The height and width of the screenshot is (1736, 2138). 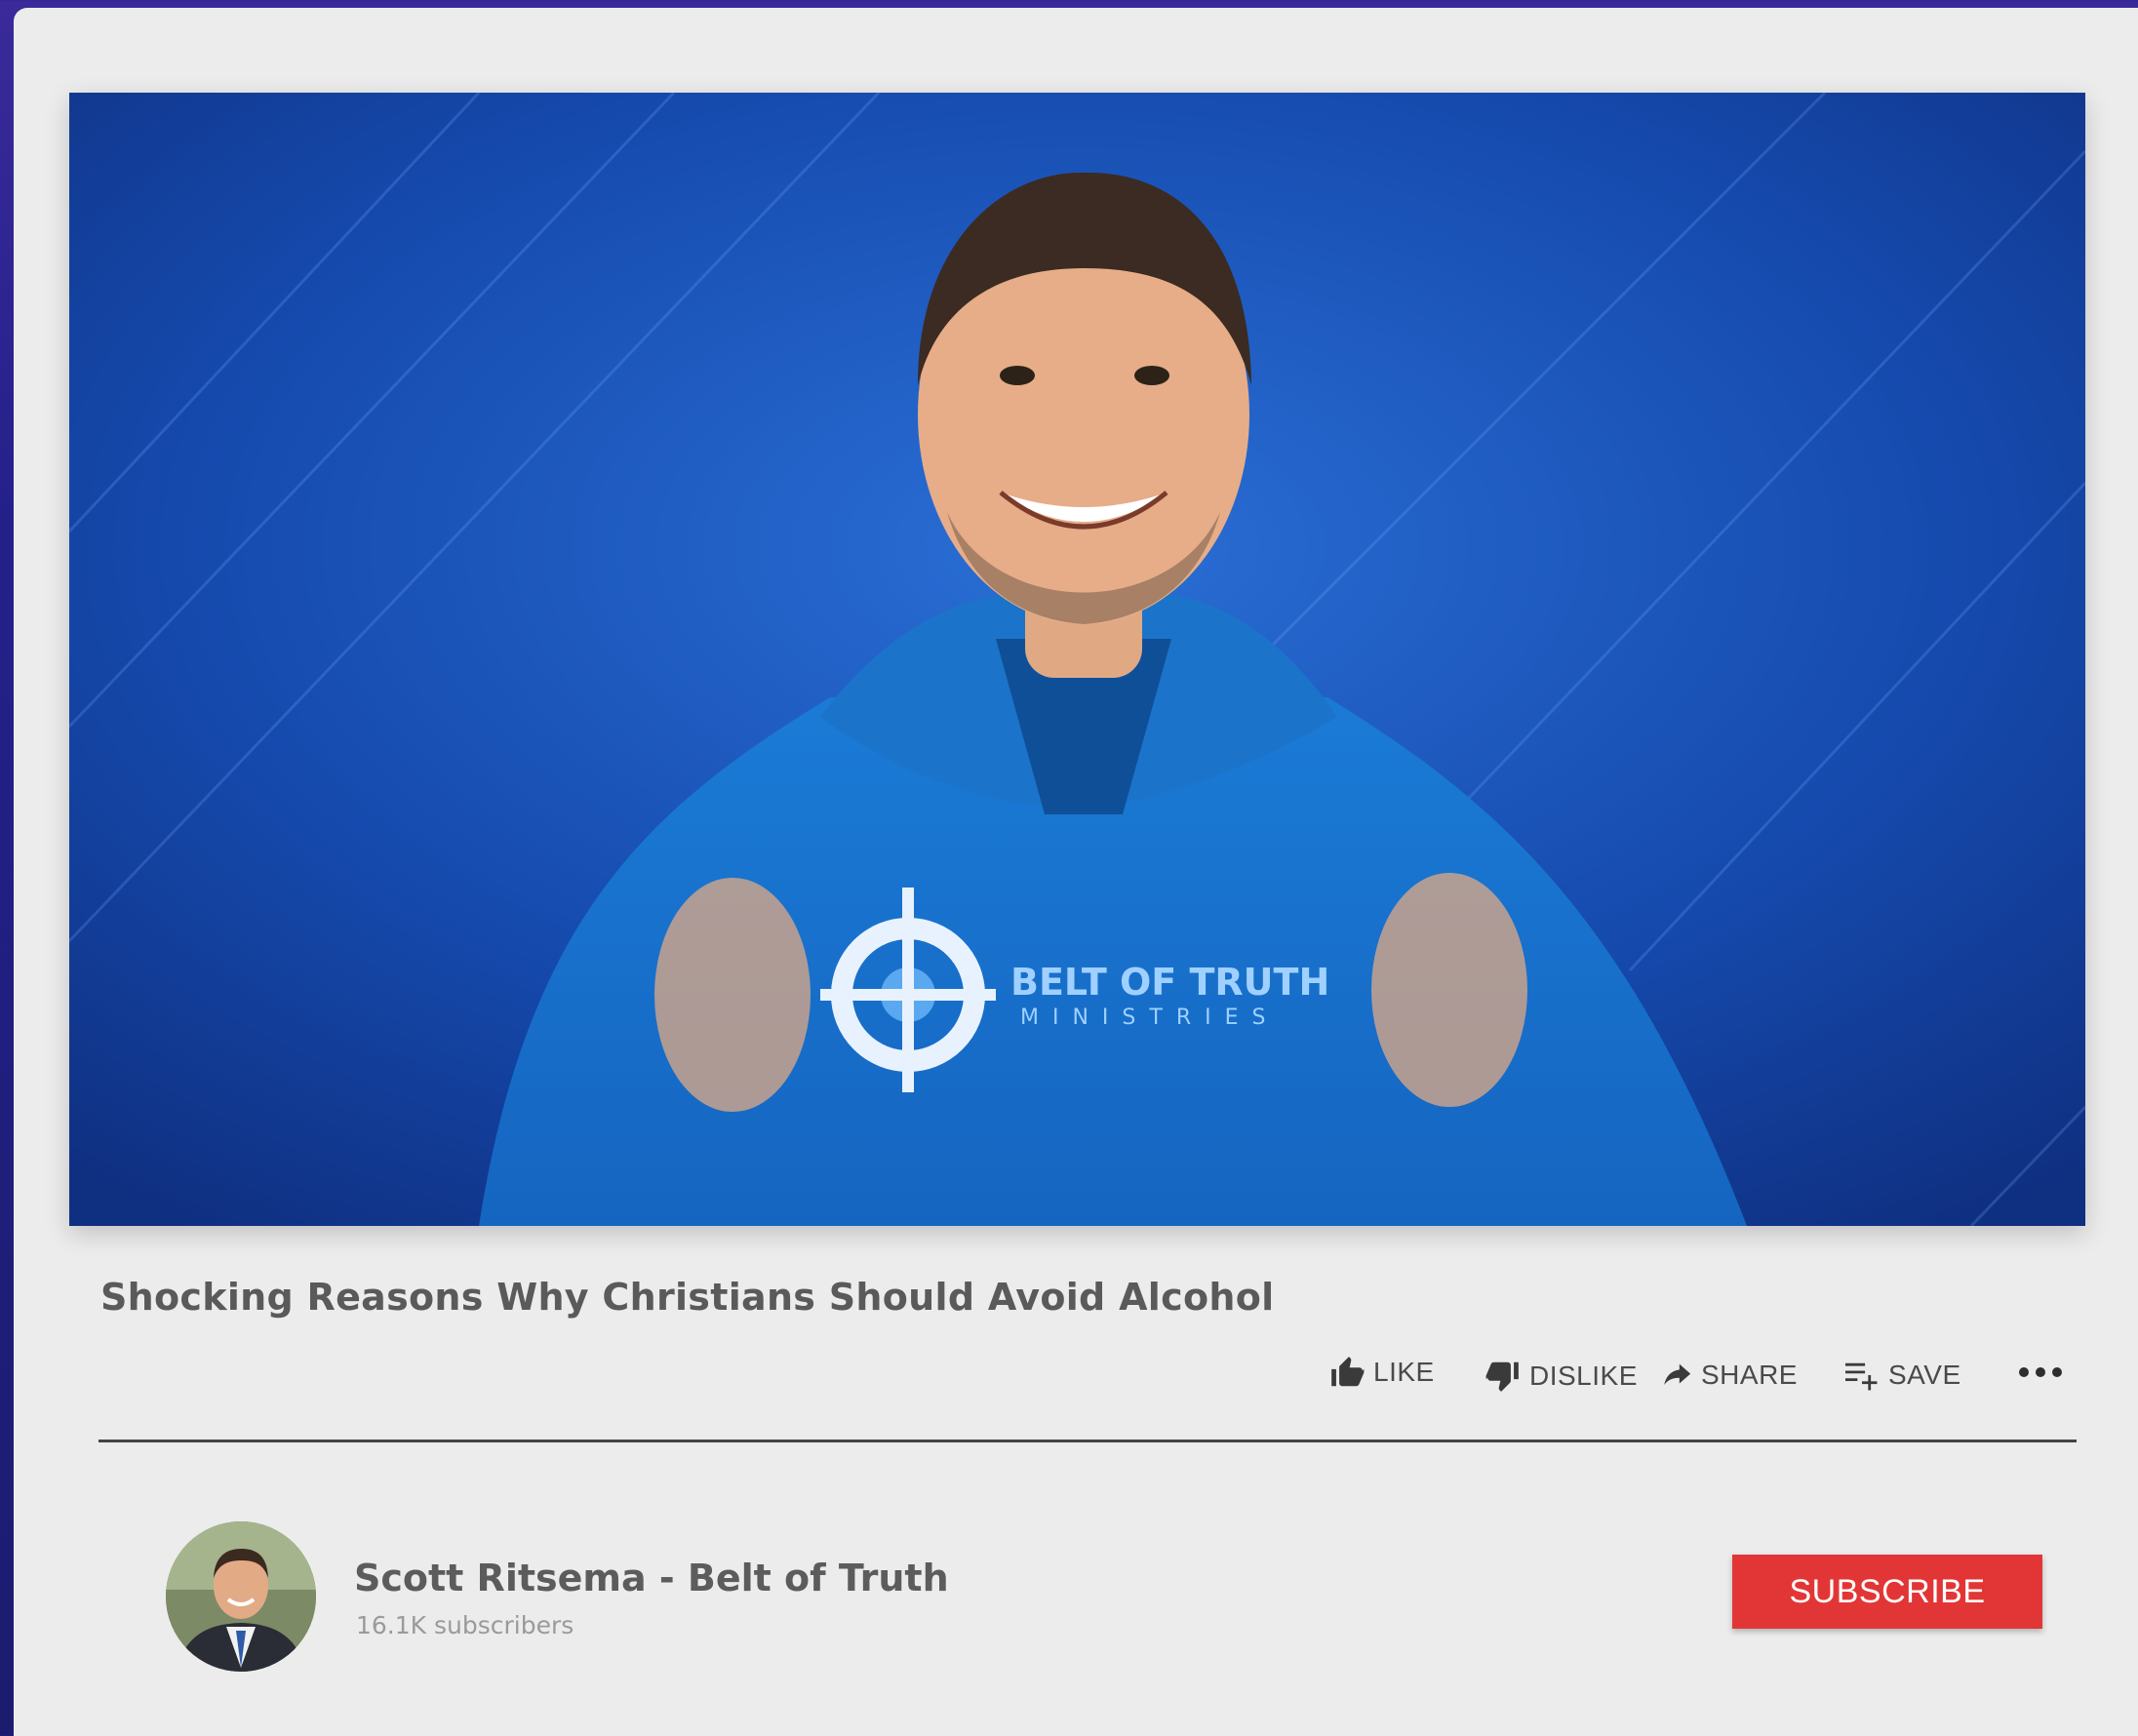 I want to click on channel-name: Scott Ritsema - Belt of Truth, so click(x=651, y=1578).